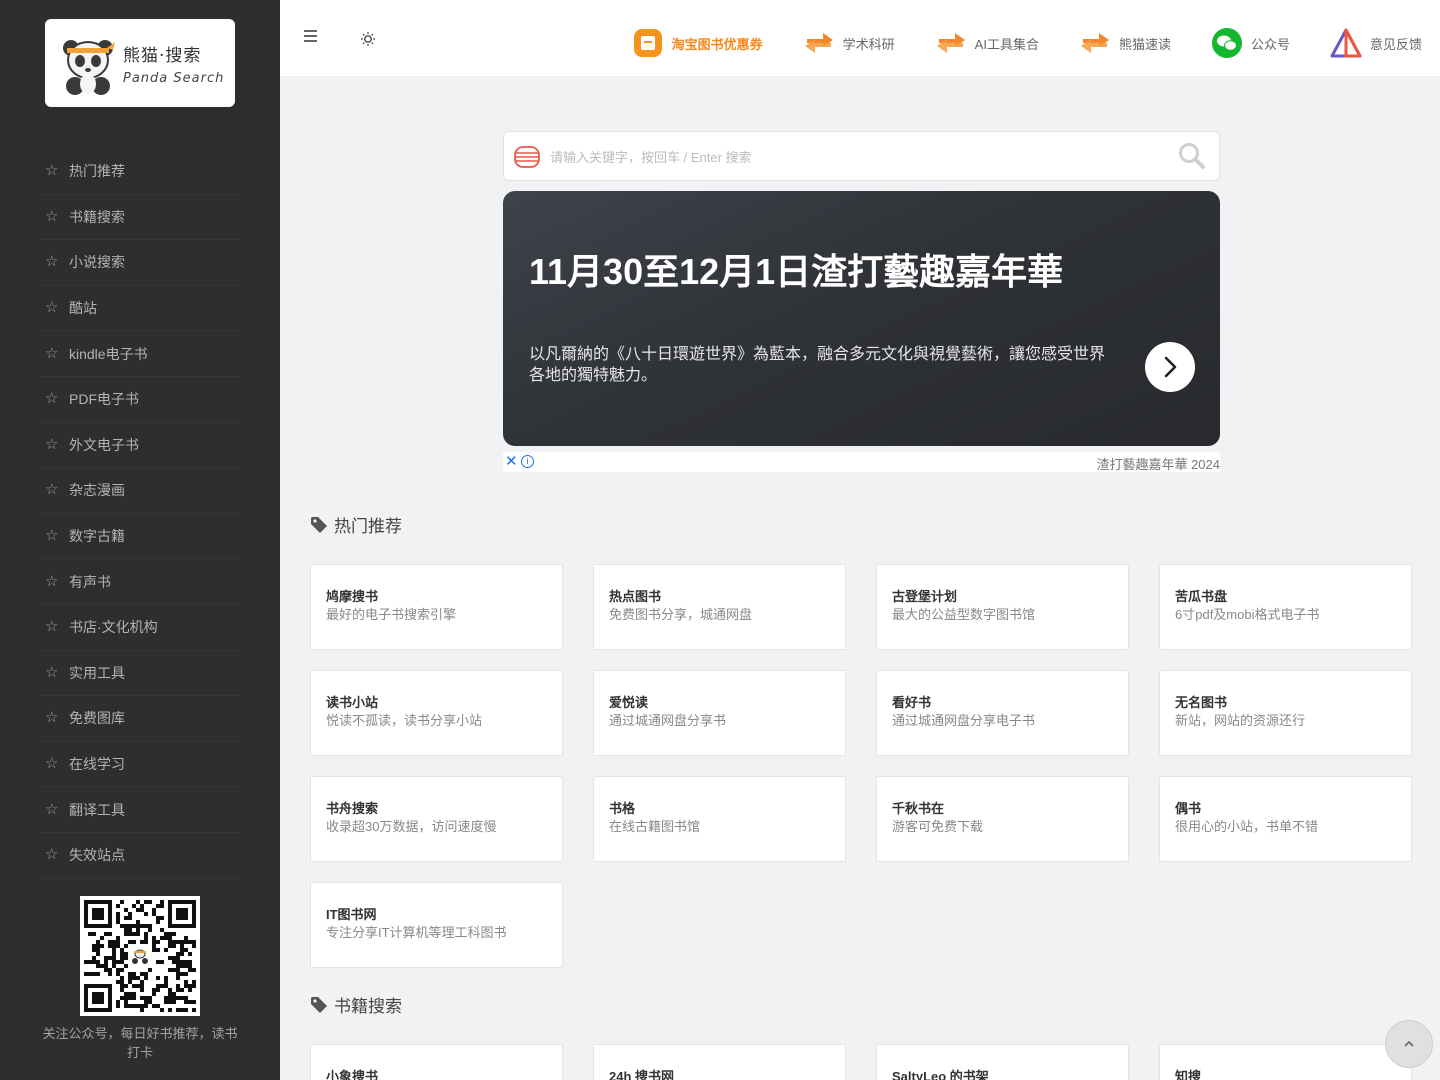 This screenshot has height=1080, width=1440. Describe the element at coordinates (97, 262) in the screenshot. I see `sidebar-item-label: 小说搜索` at that location.